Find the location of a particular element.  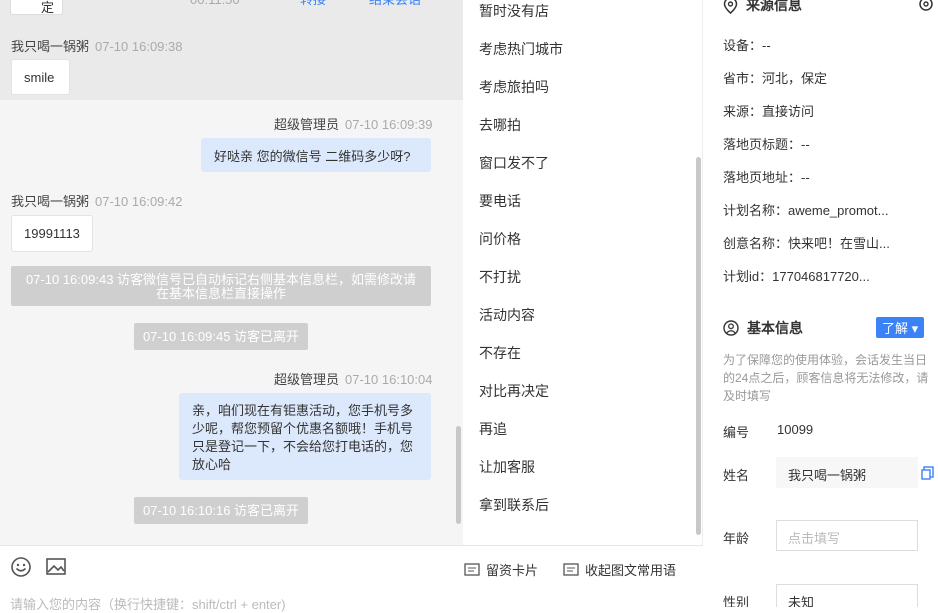

lead-card-label: 留资卡片 is located at coordinates (512, 570).